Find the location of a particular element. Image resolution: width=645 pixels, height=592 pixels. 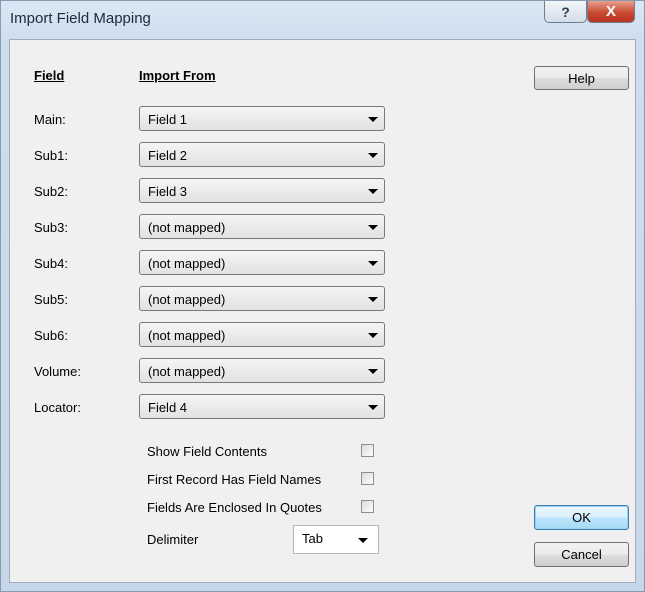

main-label: Main: is located at coordinates (50, 119).